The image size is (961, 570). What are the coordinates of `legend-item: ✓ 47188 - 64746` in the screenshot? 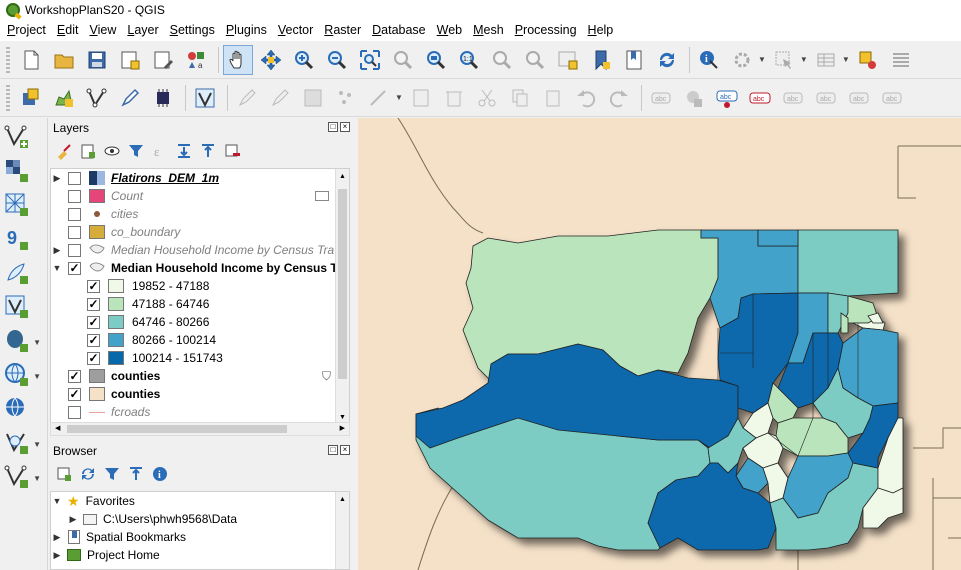 It's located at (200, 304).